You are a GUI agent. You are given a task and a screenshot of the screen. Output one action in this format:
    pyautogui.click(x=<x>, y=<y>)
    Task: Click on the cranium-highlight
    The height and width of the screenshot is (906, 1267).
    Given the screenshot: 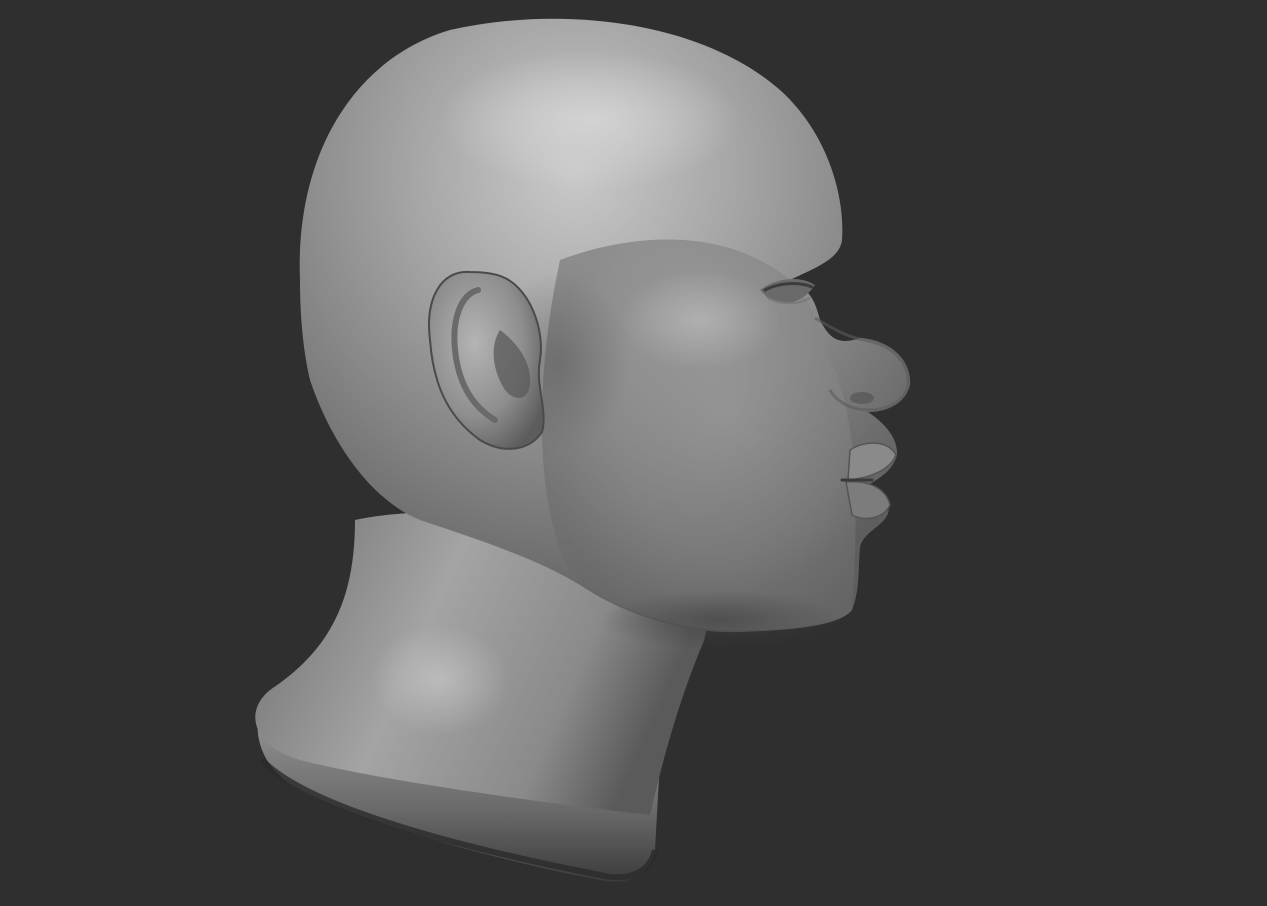 What is the action you would take?
    pyautogui.click(x=590, y=120)
    